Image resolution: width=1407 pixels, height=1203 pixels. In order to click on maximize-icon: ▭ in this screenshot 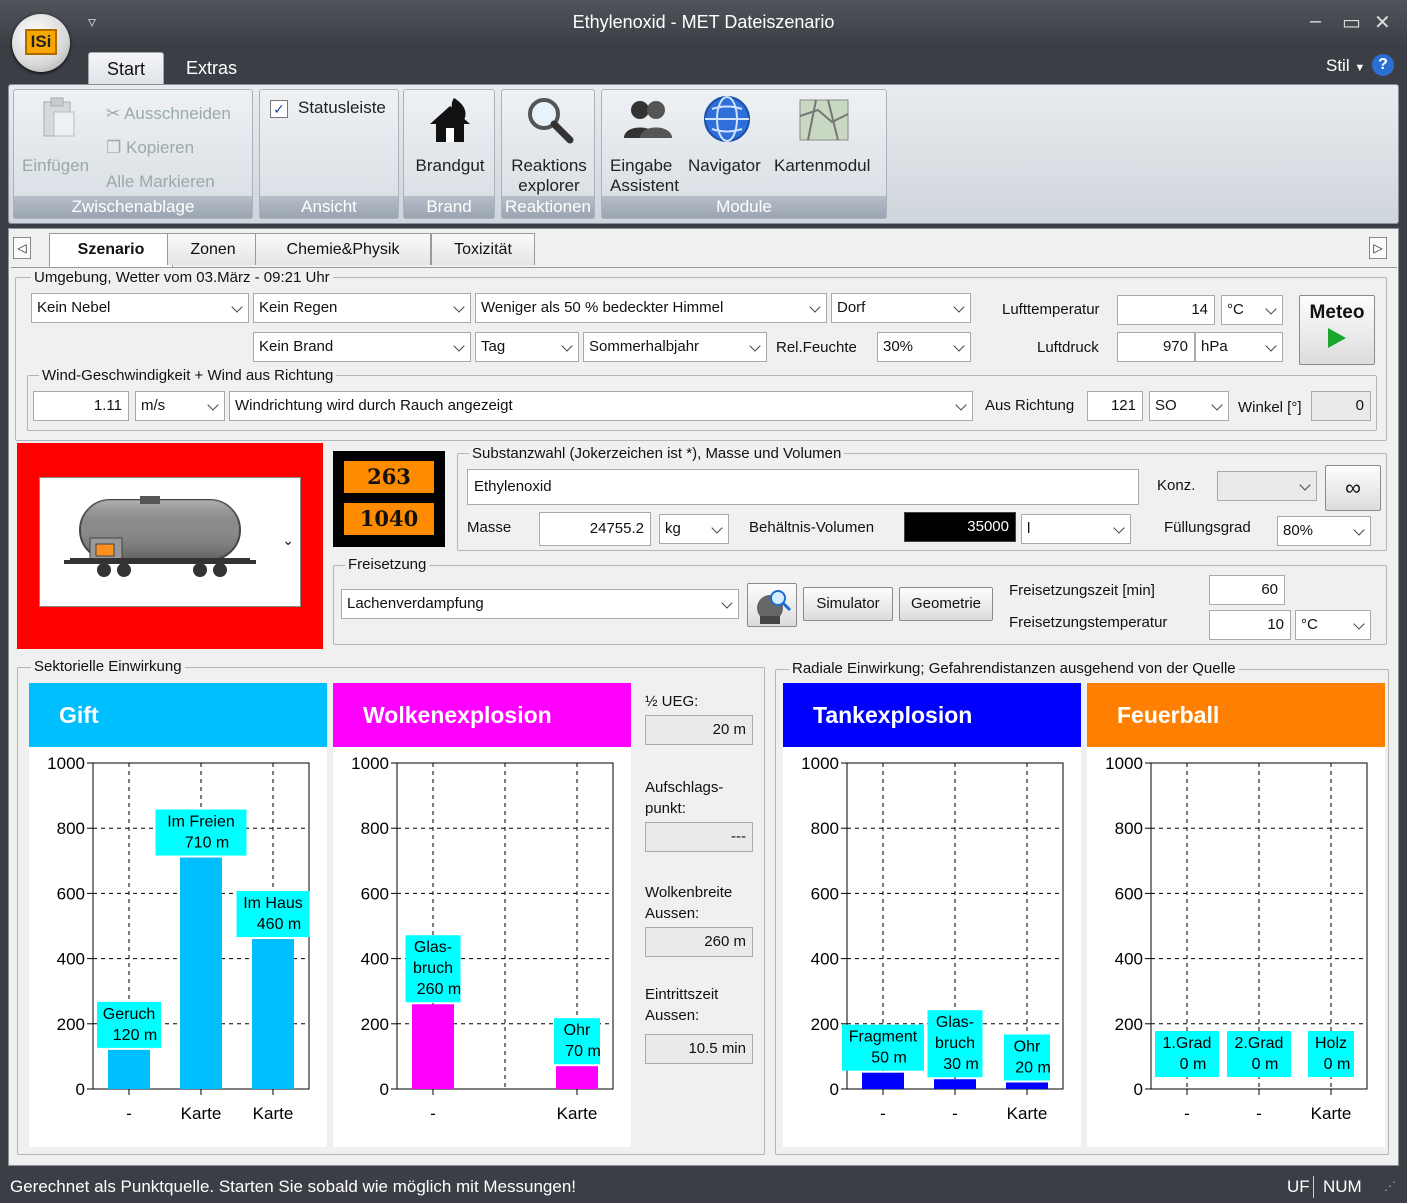, I will do `click(1351, 22)`.